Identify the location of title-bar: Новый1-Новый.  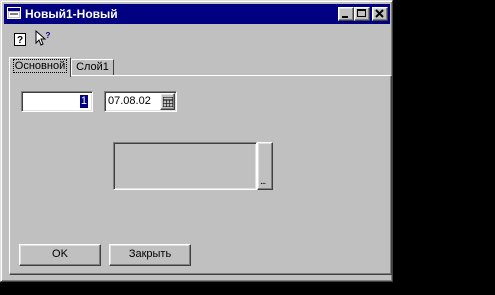
(197, 14).